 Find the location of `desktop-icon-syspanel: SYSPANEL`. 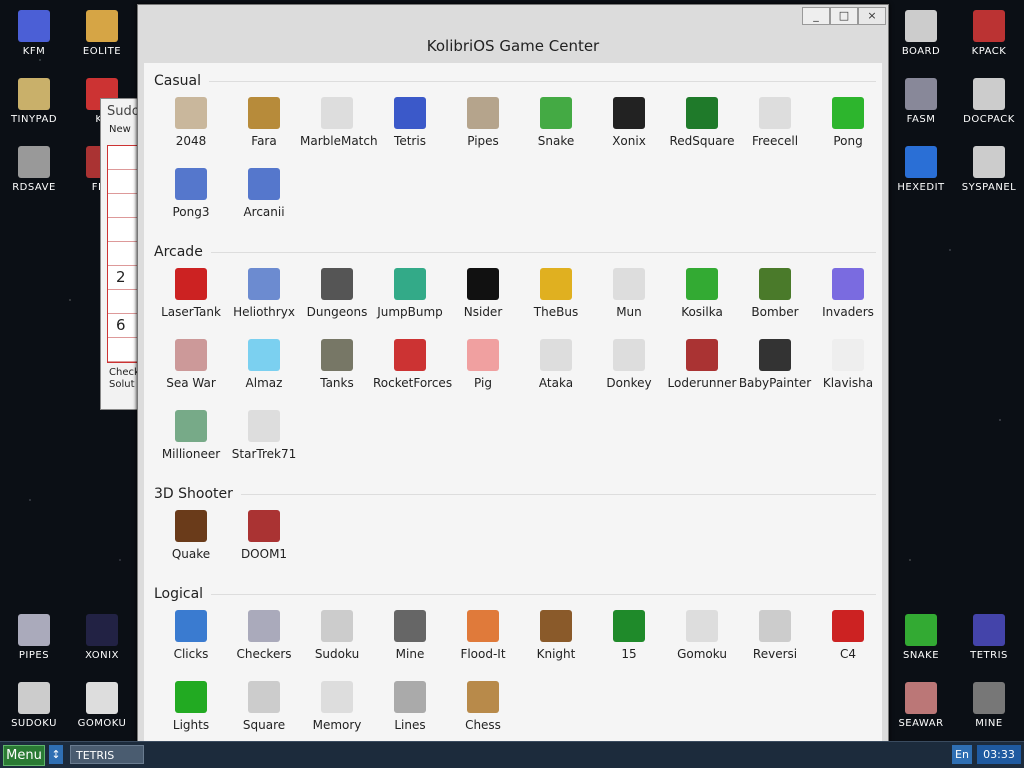

desktop-icon-syspanel: SYSPANEL is located at coordinates (989, 169).